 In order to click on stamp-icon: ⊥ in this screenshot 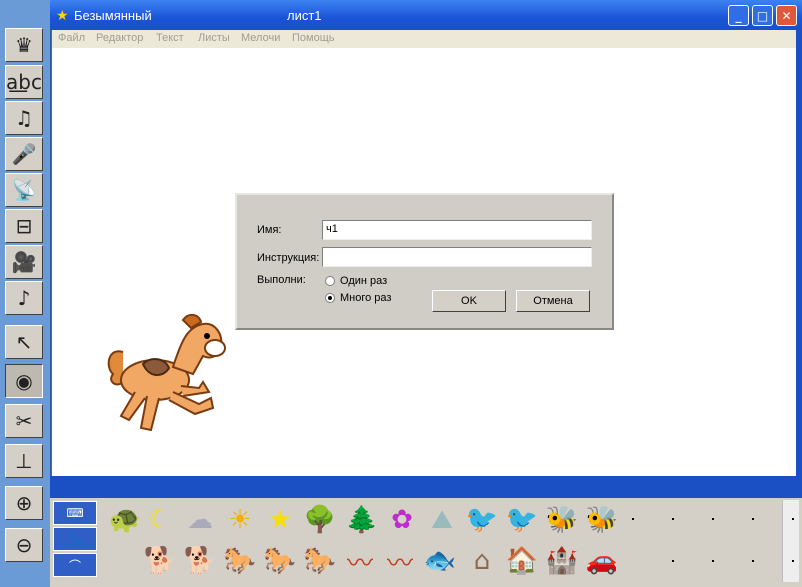, I will do `click(24, 461)`.